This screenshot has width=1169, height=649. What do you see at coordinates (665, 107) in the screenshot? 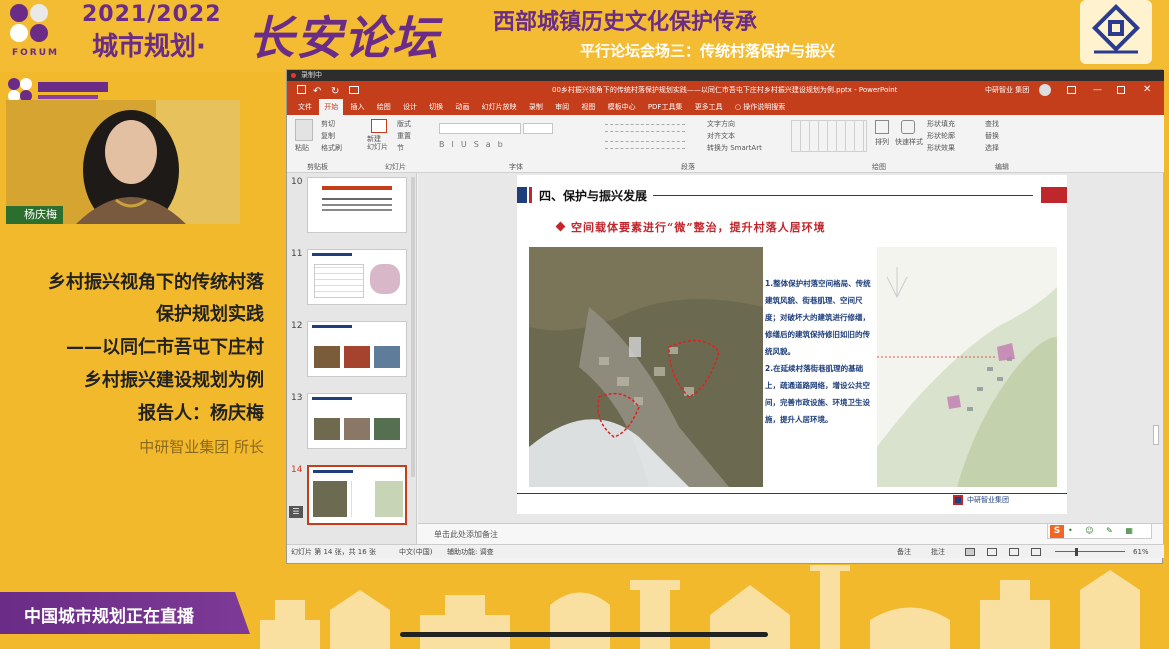
I see `tab-pdf-tools: PDF工具集` at bounding box center [665, 107].